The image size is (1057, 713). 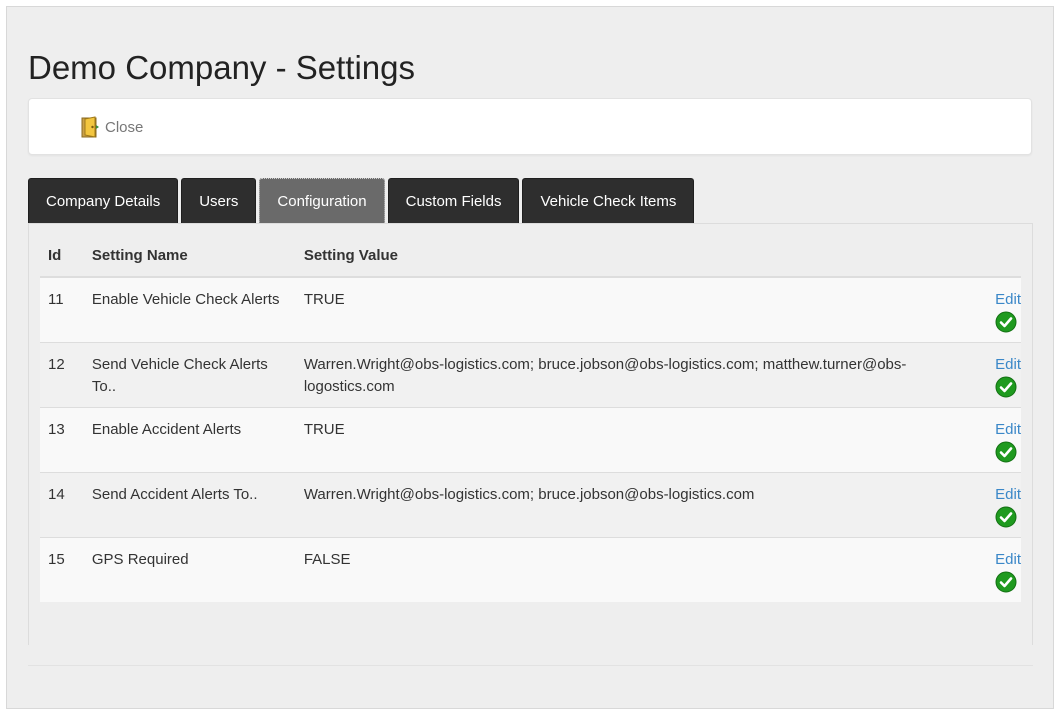 What do you see at coordinates (221, 67) in the screenshot?
I see `page-title: Demo Company - Settings` at bounding box center [221, 67].